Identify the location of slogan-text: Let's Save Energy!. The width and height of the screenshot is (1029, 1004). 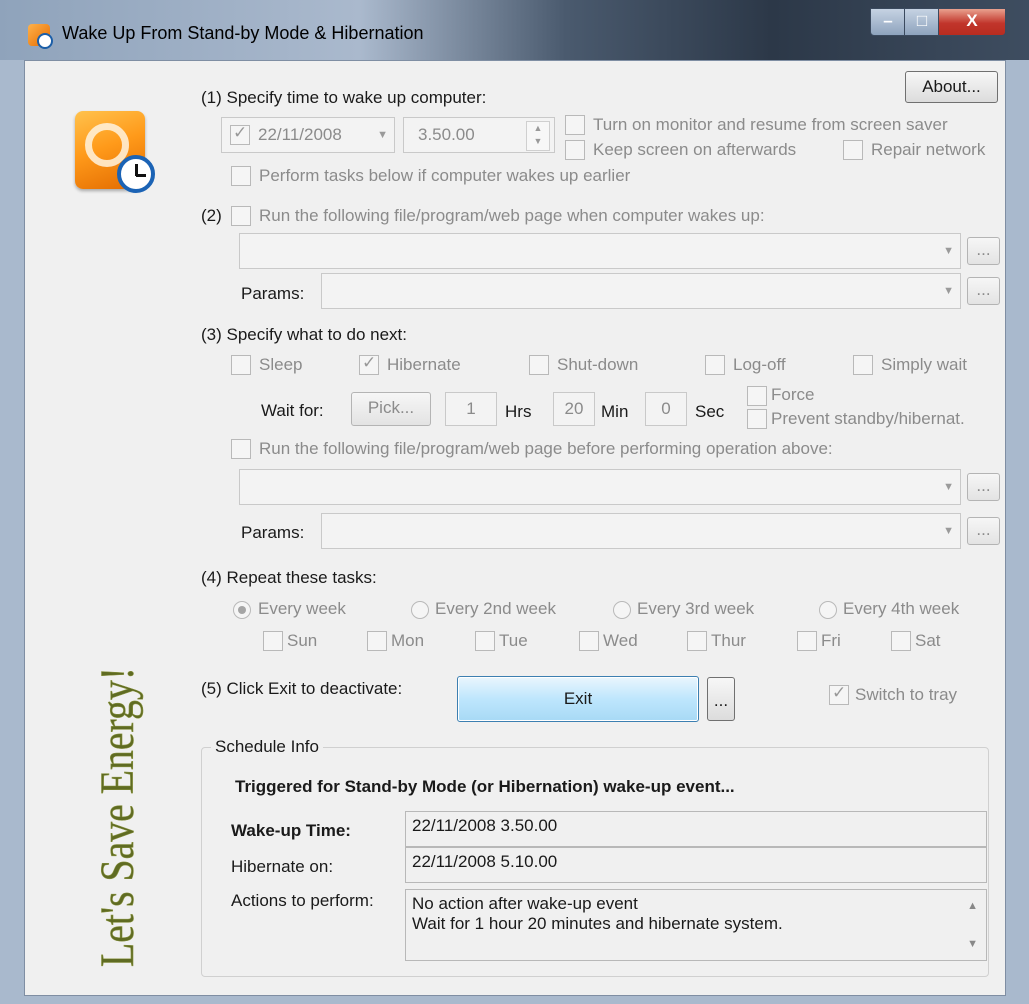
(117, 817).